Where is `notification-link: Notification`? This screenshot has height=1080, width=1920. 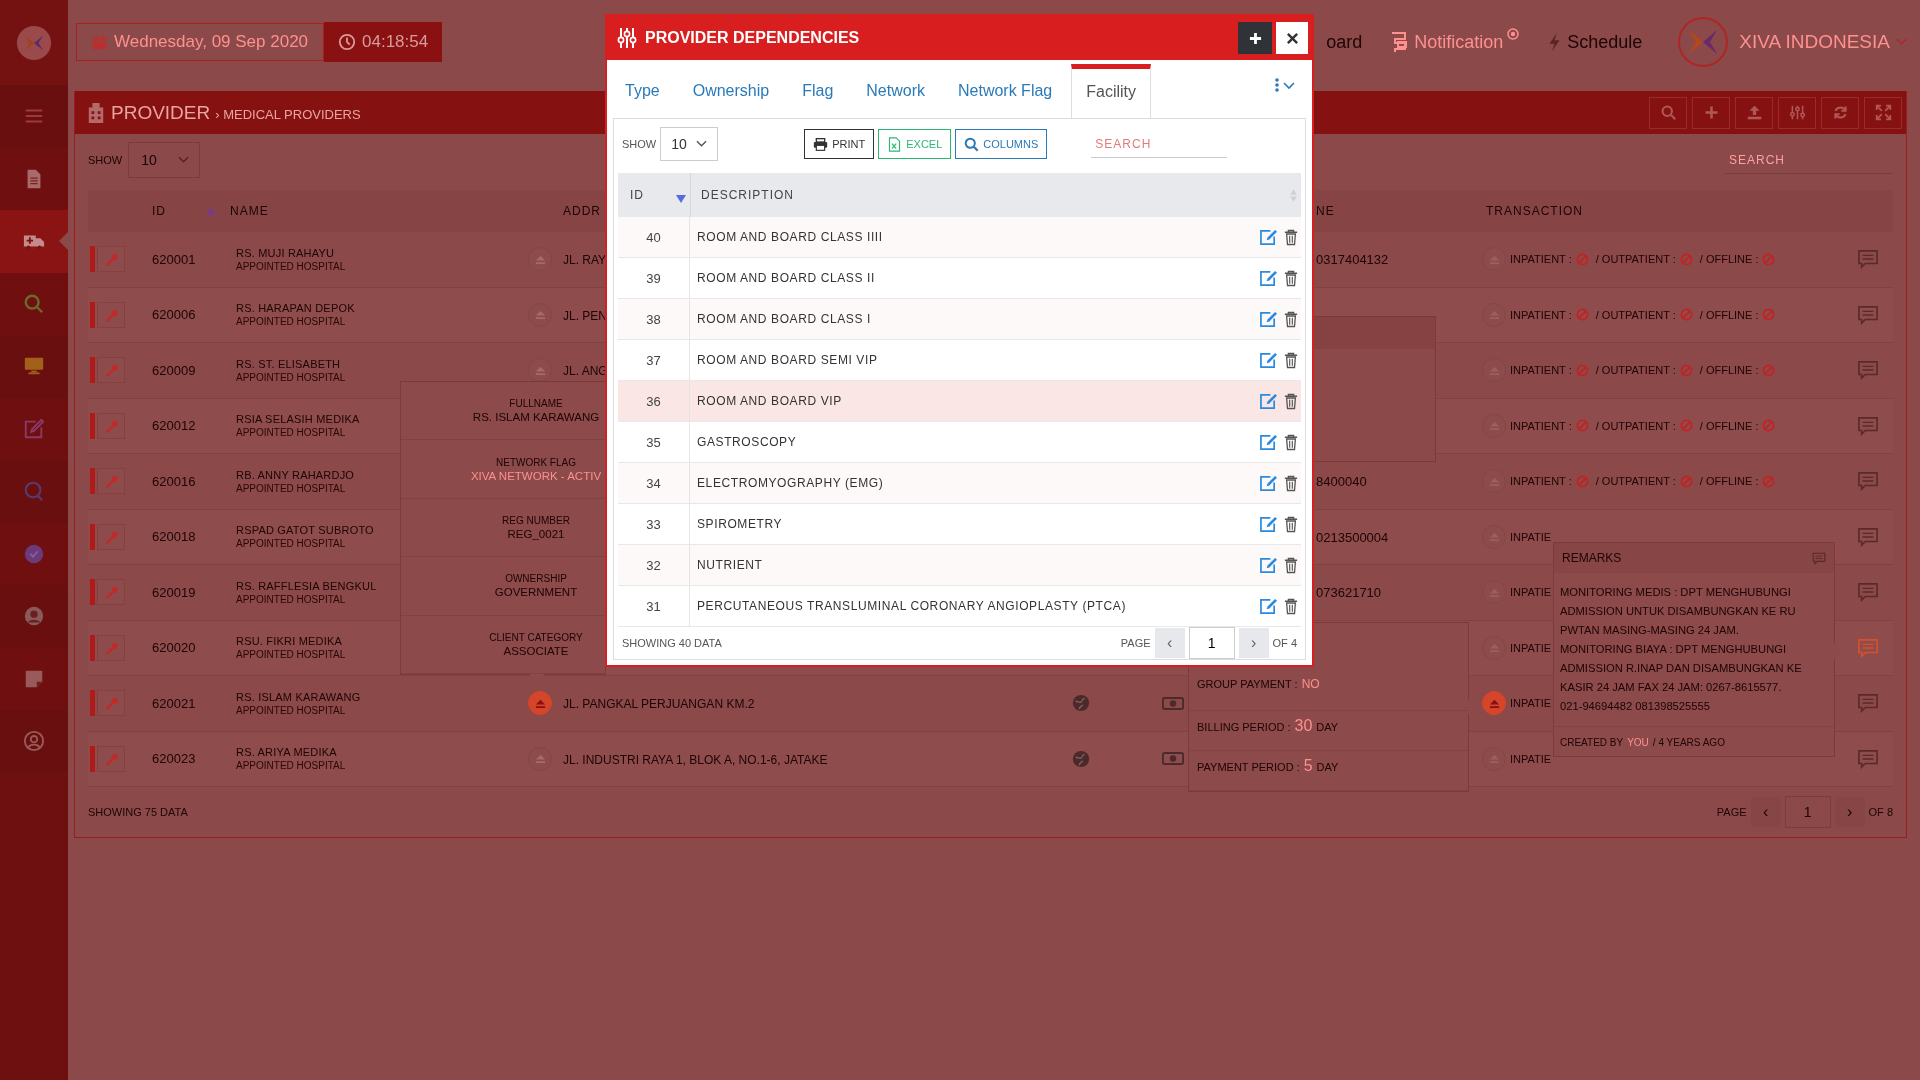 notification-link: Notification is located at coordinates (1455, 42).